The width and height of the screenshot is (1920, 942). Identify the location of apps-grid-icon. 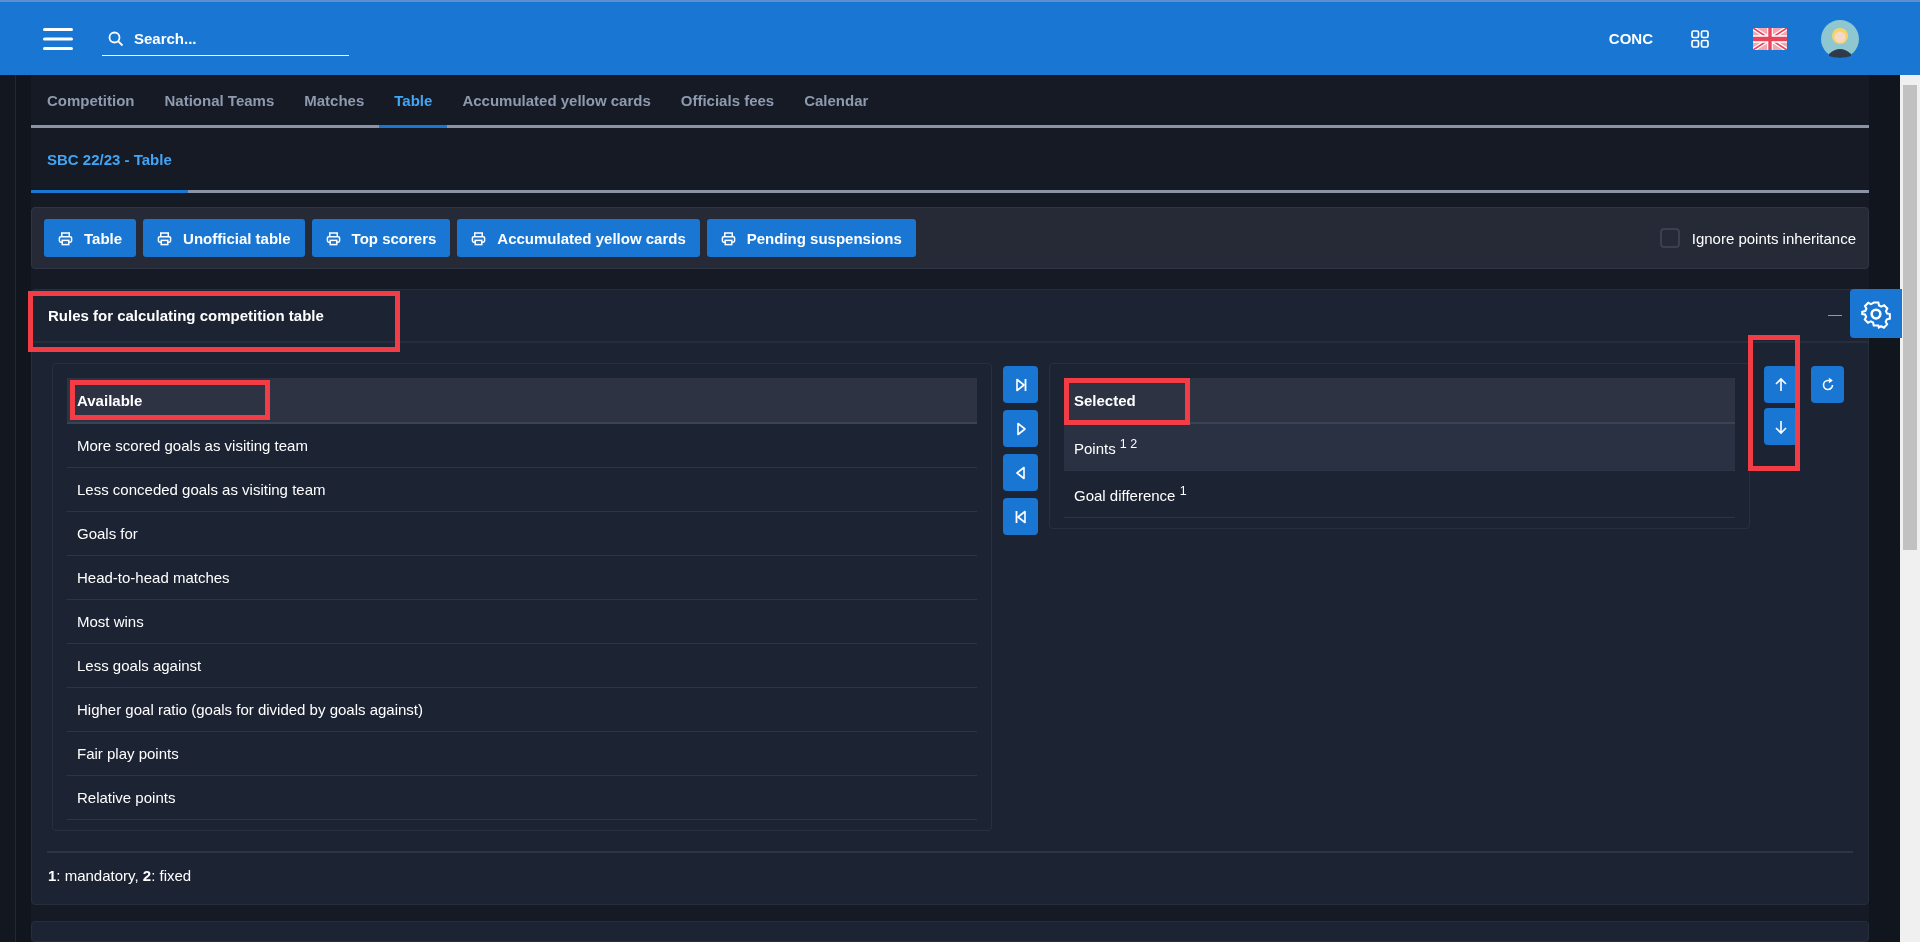
(1700, 38).